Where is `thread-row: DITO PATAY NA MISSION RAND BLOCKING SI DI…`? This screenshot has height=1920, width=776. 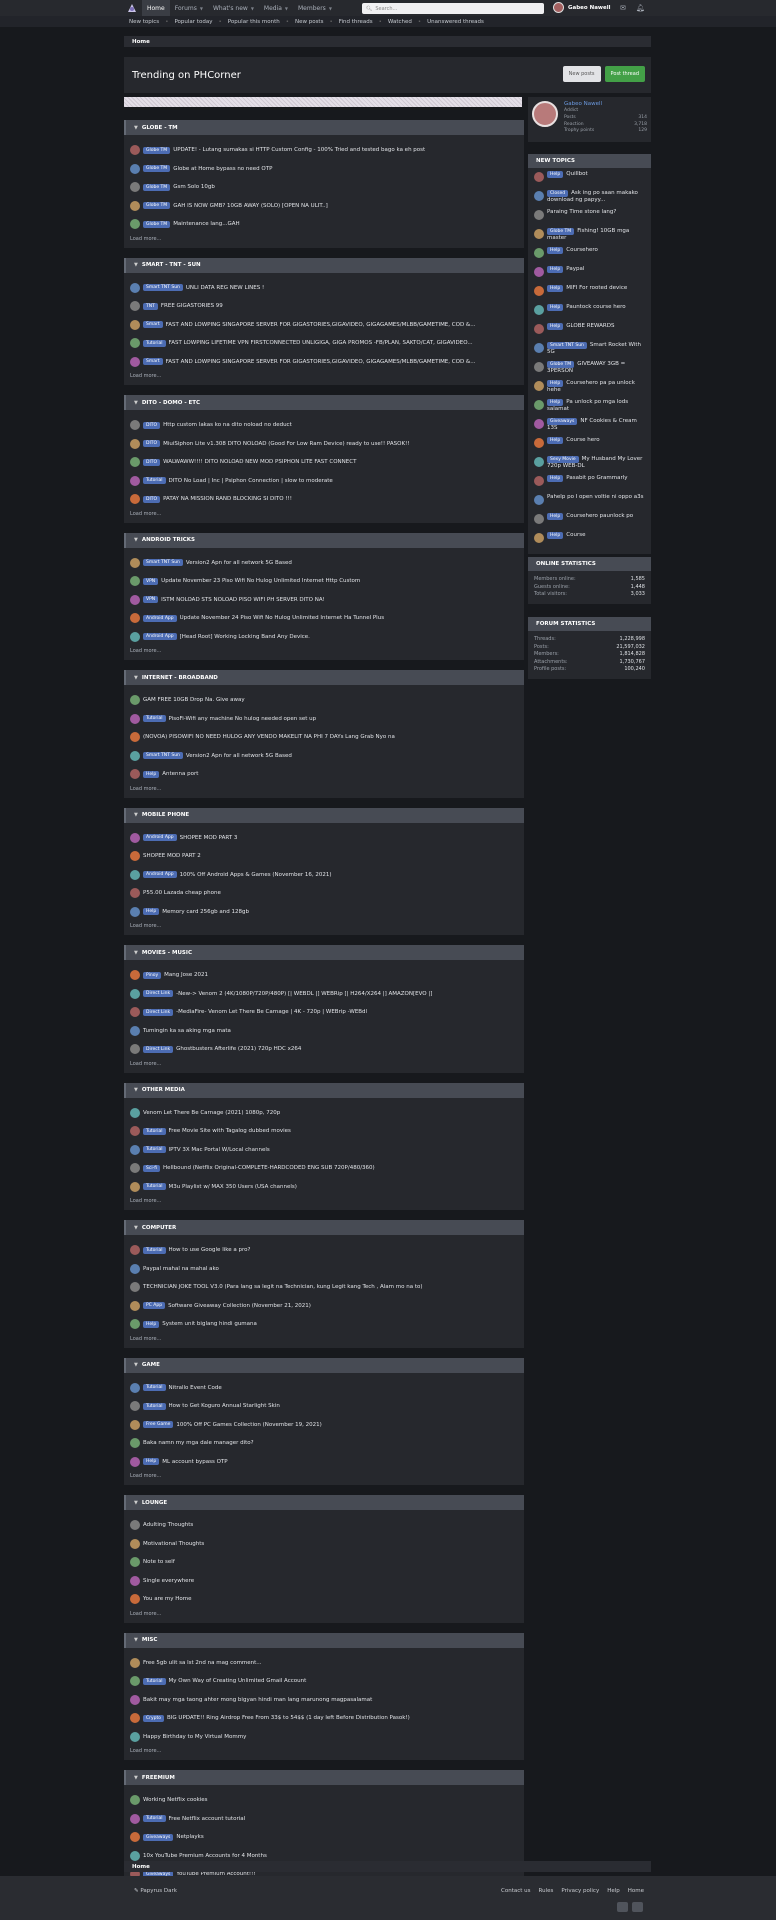
thread-row: DITO PATAY NA MISSION RAND BLOCKING SI DI… is located at coordinates (324, 499).